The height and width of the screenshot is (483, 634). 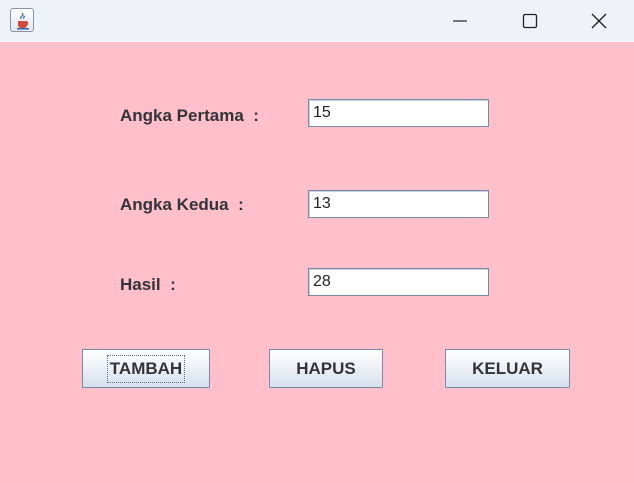 What do you see at coordinates (182, 204) in the screenshot?
I see `second-number-label: Angka Kedua :` at bounding box center [182, 204].